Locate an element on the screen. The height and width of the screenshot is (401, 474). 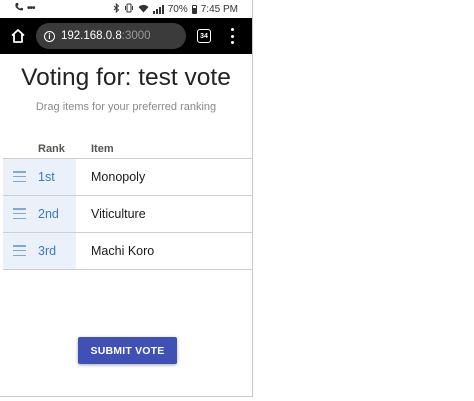
battery-percent: 70% is located at coordinates (177, 9).